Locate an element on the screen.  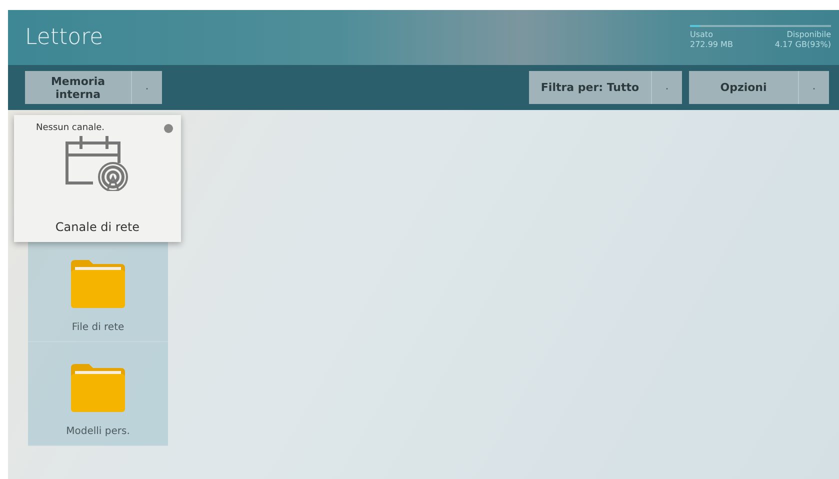
free-label: Disponibile is located at coordinates (808, 35).